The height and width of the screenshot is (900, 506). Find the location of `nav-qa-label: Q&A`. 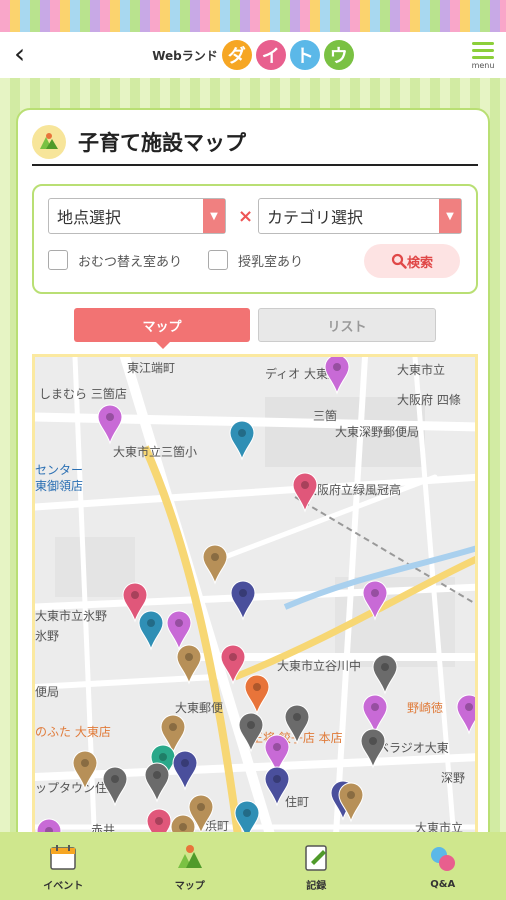

nav-qa-label: Q&A is located at coordinates (443, 884).